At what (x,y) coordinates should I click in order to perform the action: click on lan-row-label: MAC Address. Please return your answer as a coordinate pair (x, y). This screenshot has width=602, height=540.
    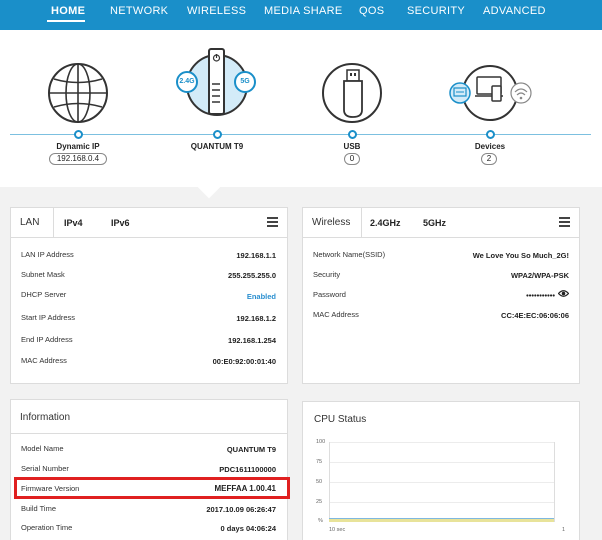
    Looking at the image, I should click on (44, 360).